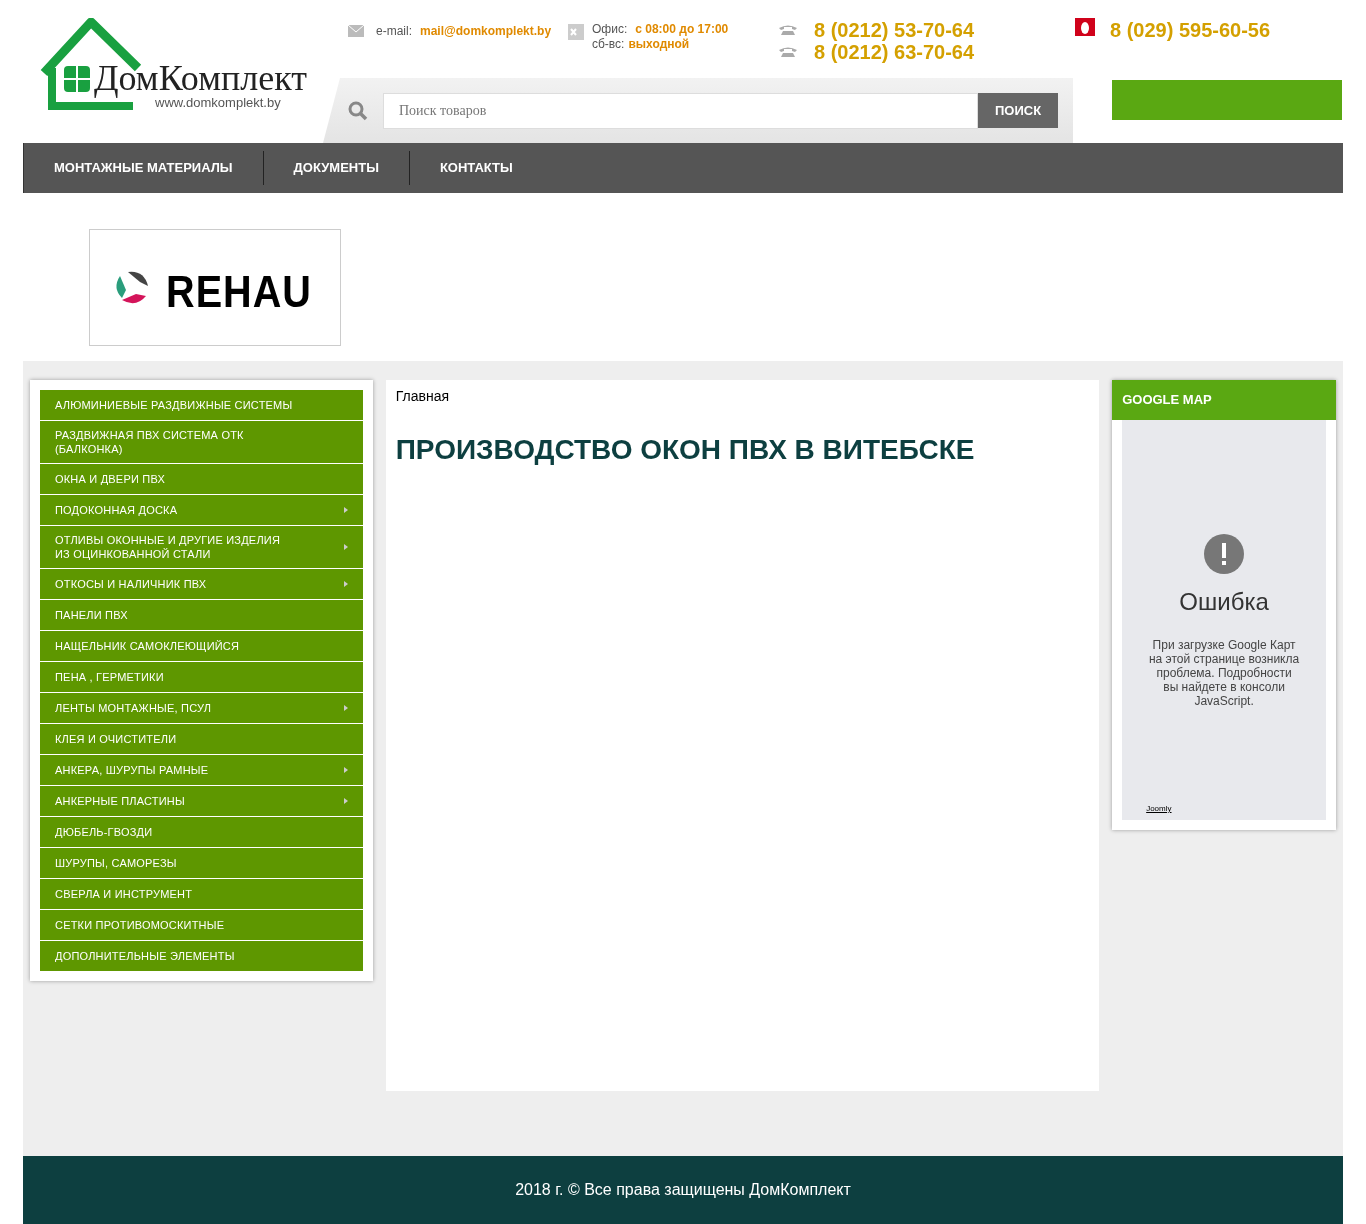 The image size is (1366, 1224). Describe the element at coordinates (742, 396) in the screenshot. I see `breadcrumb-link: Главная` at that location.